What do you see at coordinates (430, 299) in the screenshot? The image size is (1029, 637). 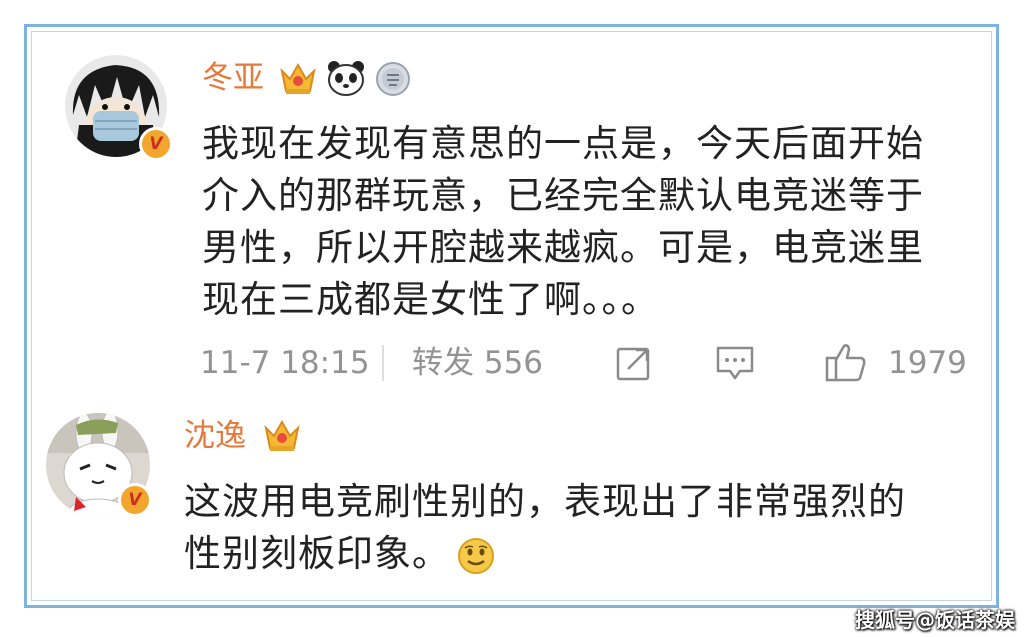 I see `comment-1-line-4: 现在三成都是女性了啊。。。` at bounding box center [430, 299].